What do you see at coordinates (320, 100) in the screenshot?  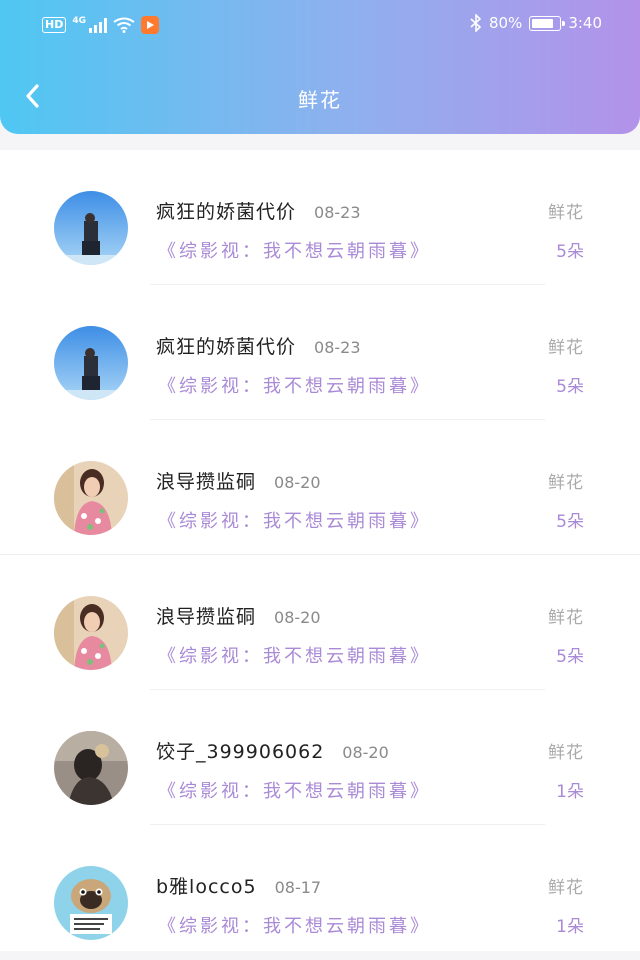 I see `page-title: 鲜花` at bounding box center [320, 100].